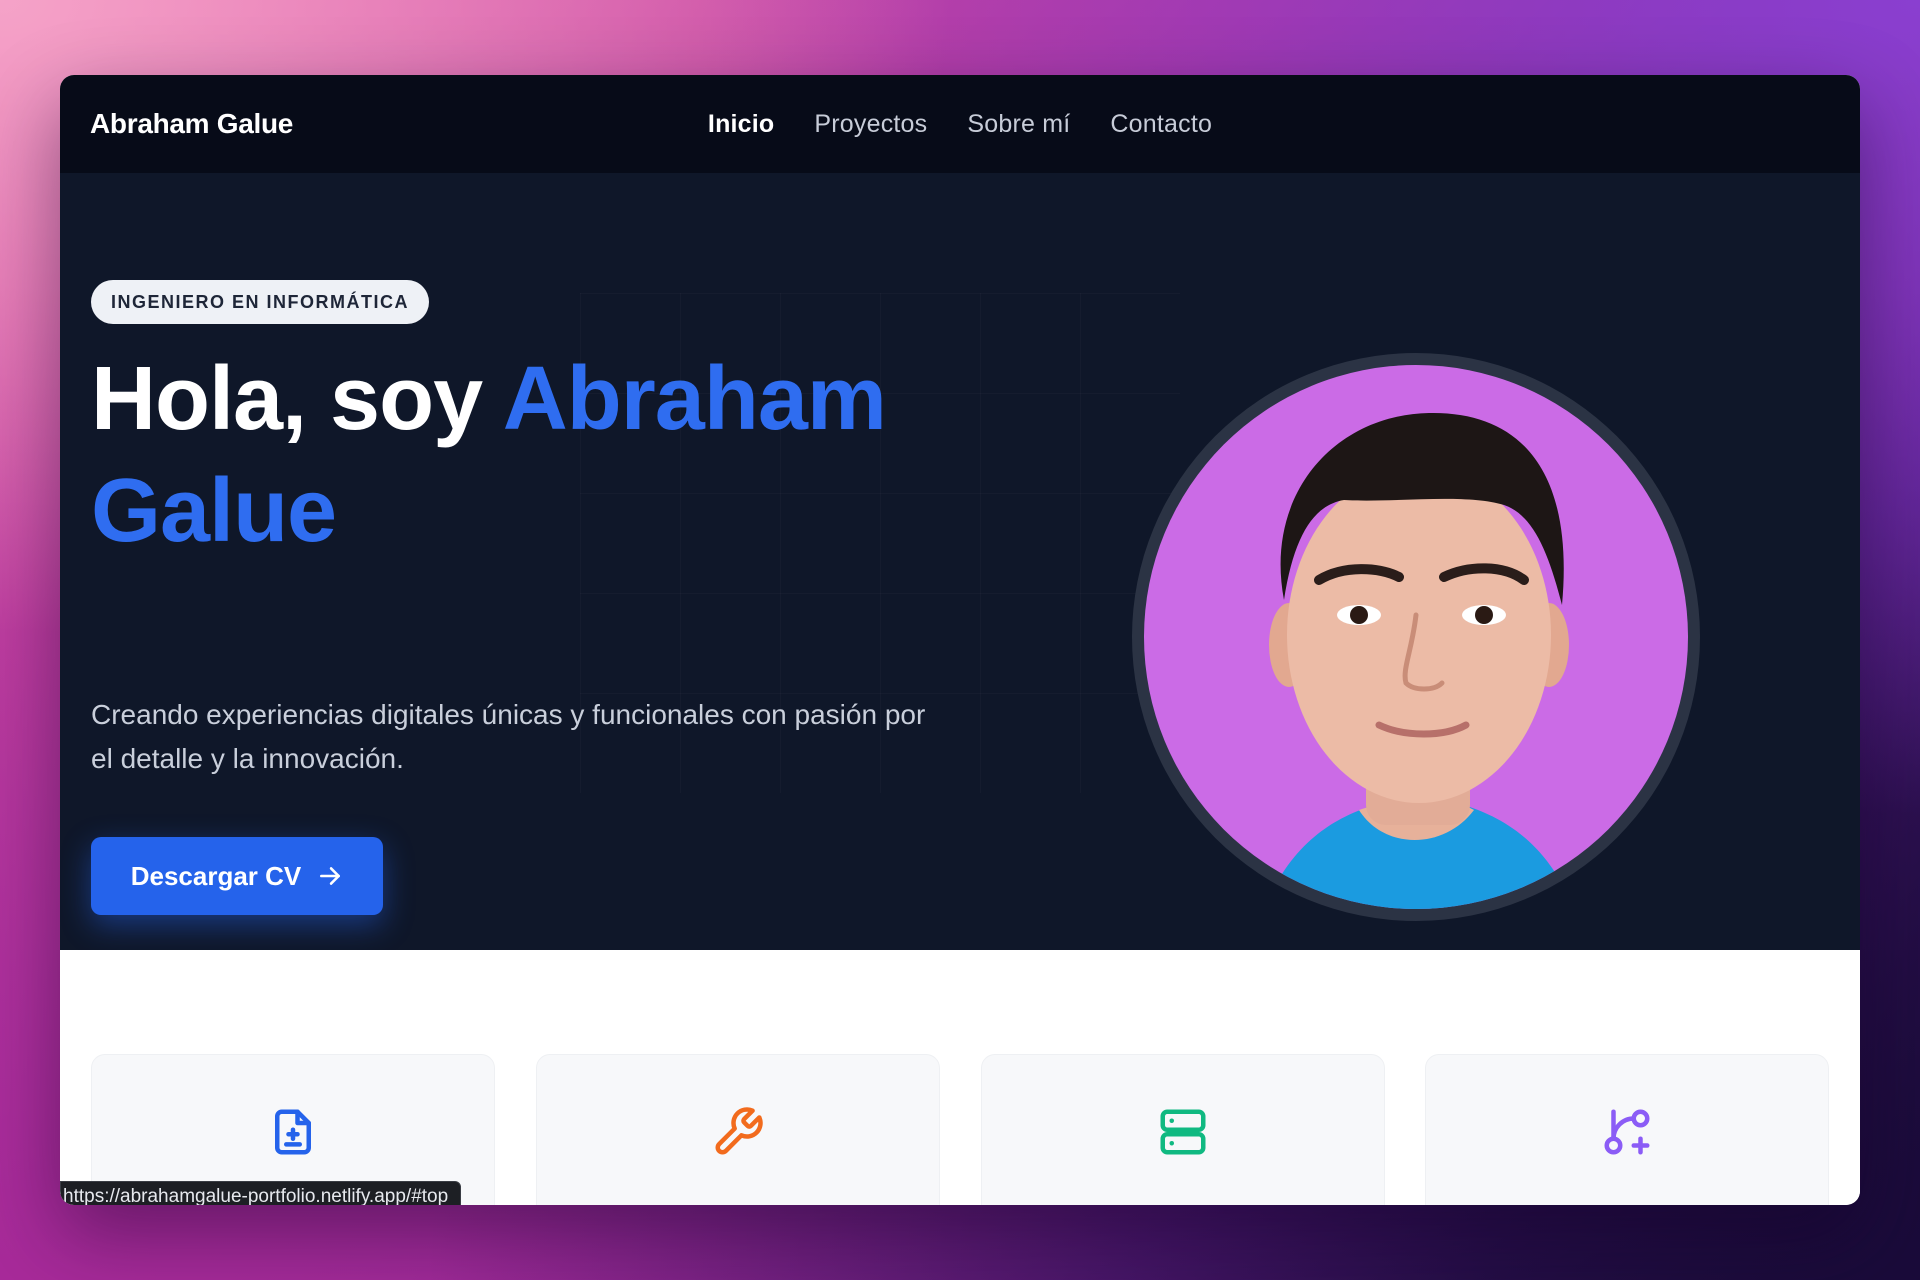 The height and width of the screenshot is (1280, 1920). Describe the element at coordinates (870, 124) in the screenshot. I see `nav-link-proyectos: Proyectos` at that location.